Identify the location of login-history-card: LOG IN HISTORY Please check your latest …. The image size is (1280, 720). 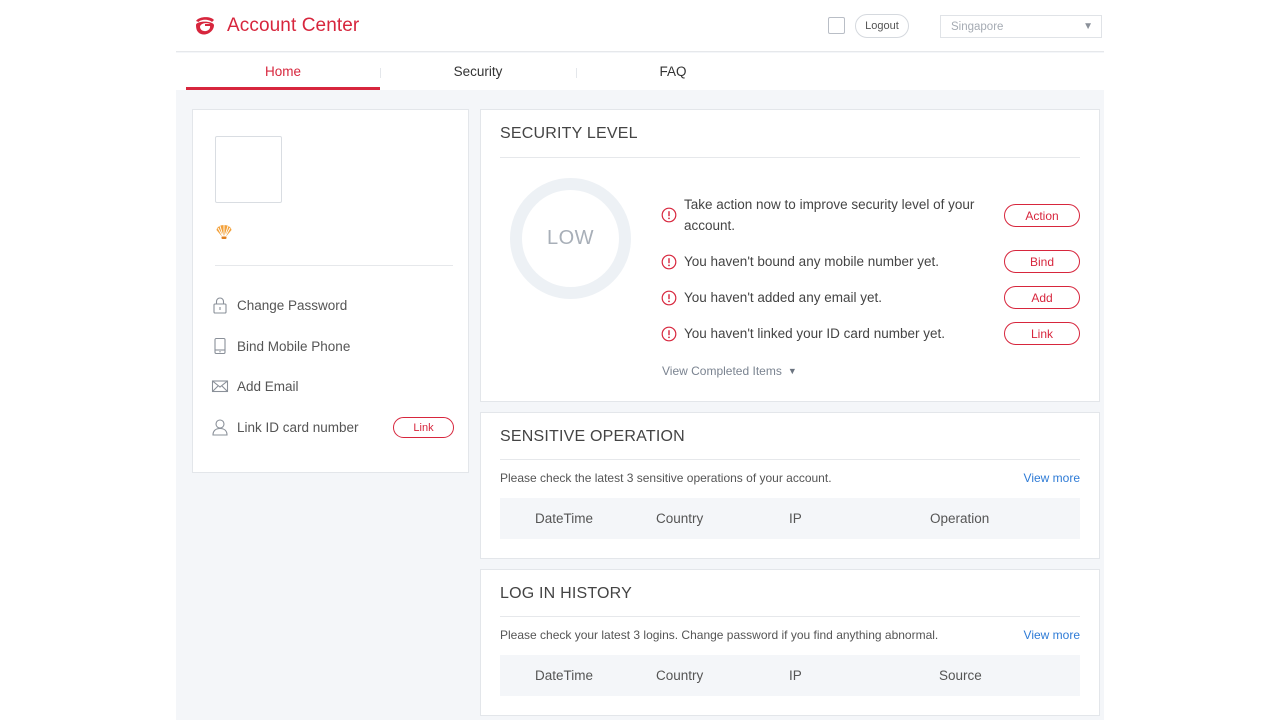
(790, 642).